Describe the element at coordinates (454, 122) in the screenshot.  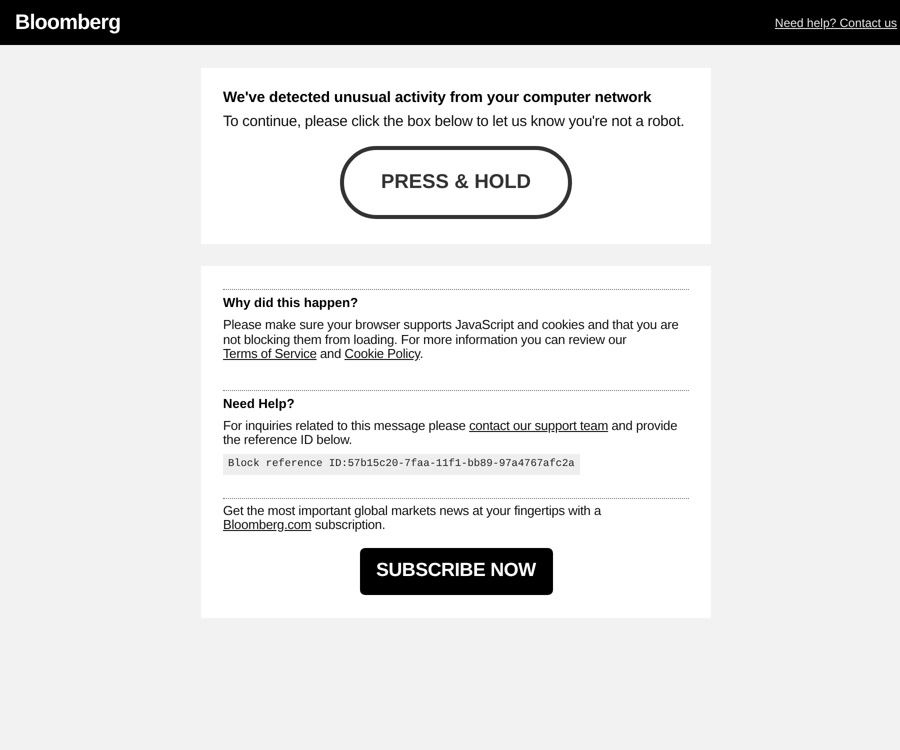
I see `challenge-message: To continue, please click the box below to let us know you're not a robot.` at that location.